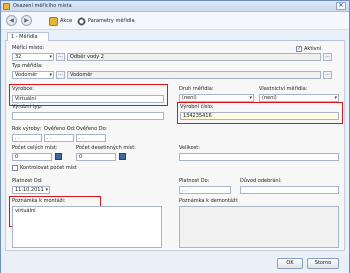  What do you see at coordinates (96, 157) in the screenshot?
I see `decimal-digits-input: 0` at bounding box center [96, 157].